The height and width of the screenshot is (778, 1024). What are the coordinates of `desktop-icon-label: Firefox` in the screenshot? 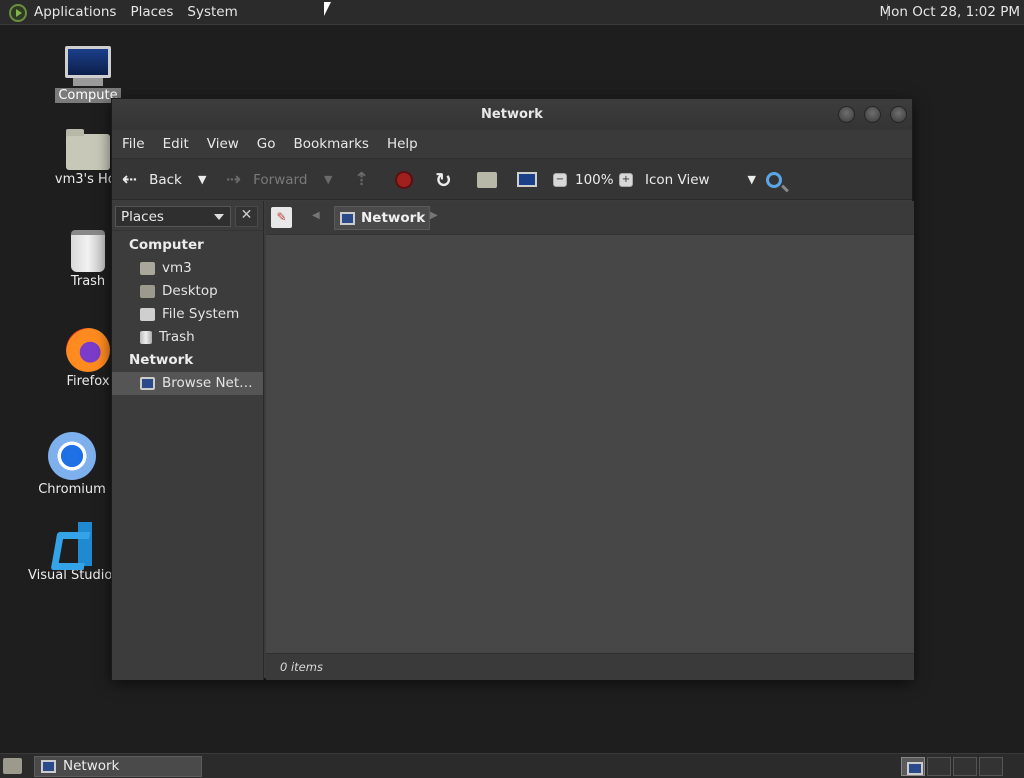 It's located at (88, 381).